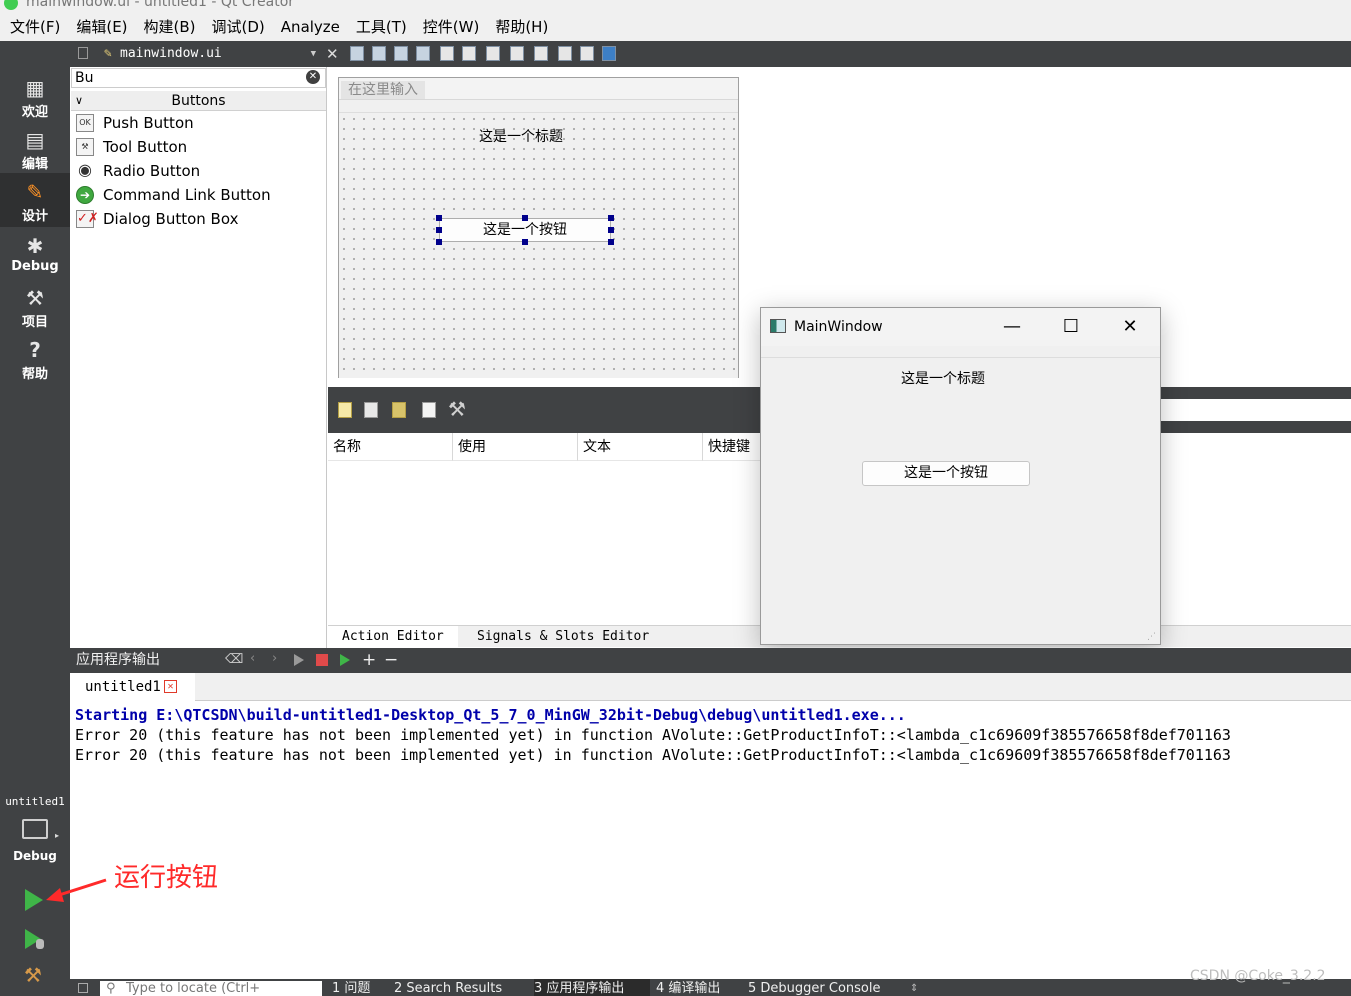 The width and height of the screenshot is (1351, 996). I want to click on kit-arrow-icon: ▸, so click(57, 835).